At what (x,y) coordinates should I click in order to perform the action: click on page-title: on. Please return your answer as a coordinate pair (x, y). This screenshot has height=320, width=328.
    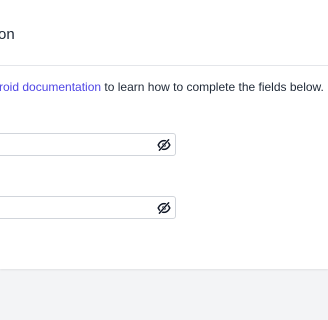
    Looking at the image, I should click on (7, 34).